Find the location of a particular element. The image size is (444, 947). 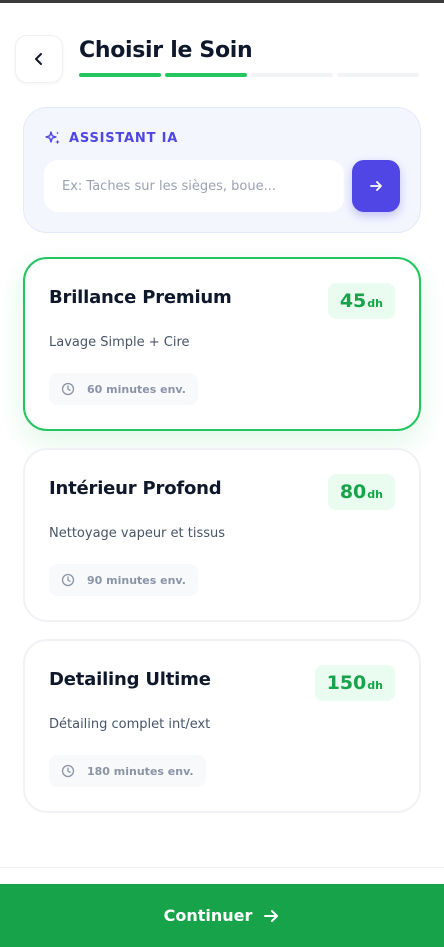

step-progress is located at coordinates (249, 75).